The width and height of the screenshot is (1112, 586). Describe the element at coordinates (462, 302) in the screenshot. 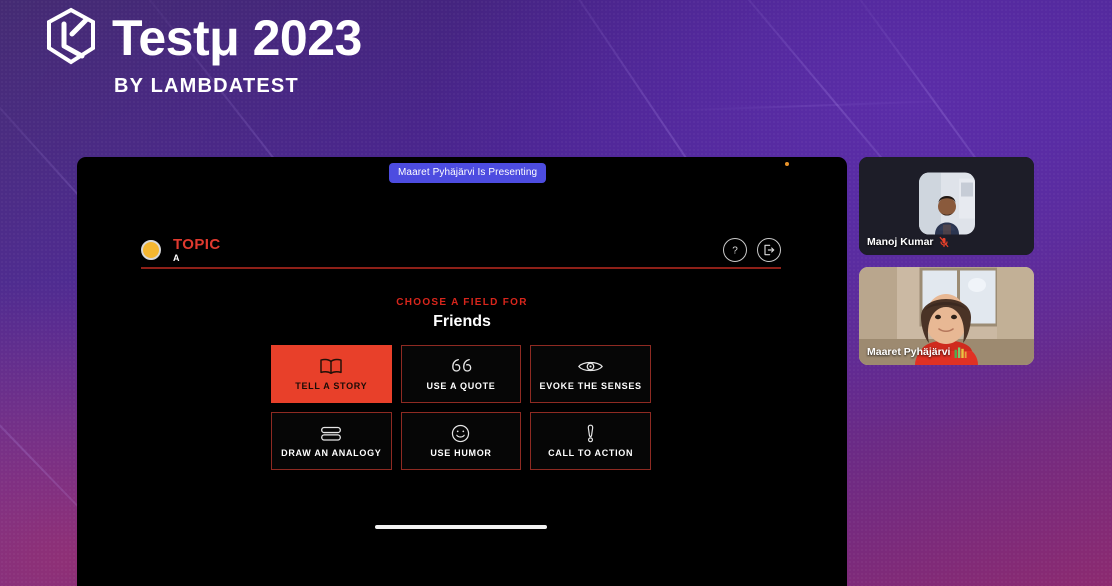

I see `choose-field-kicker: CHOOSE A FIELD FOR` at that location.